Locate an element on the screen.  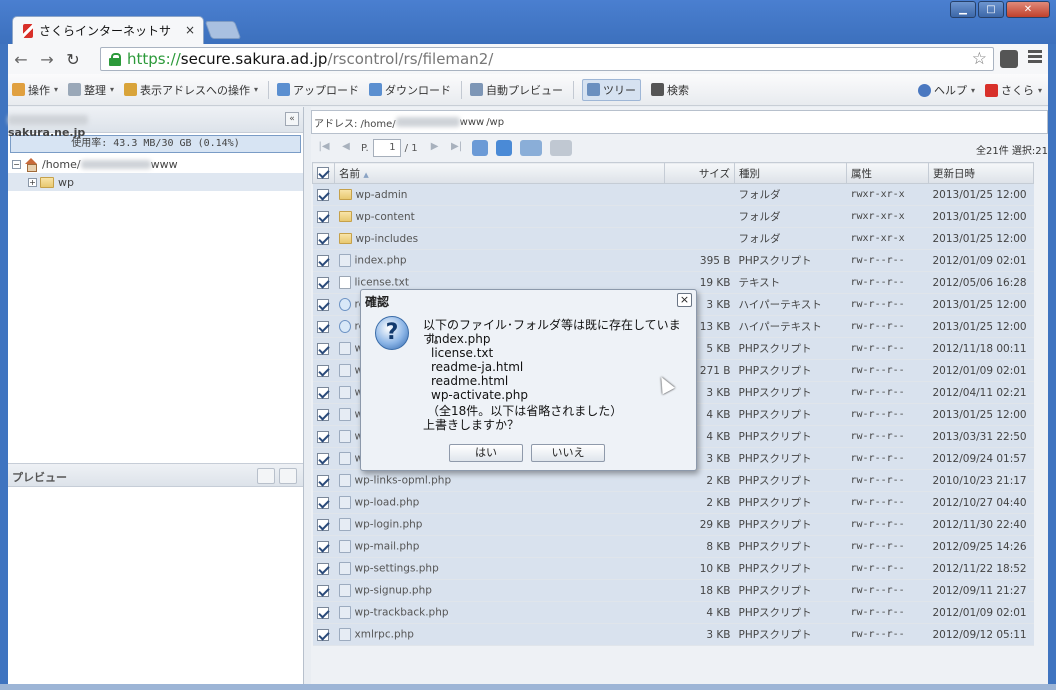
tree-expand-toggle: + is located at coordinates (32, 182).